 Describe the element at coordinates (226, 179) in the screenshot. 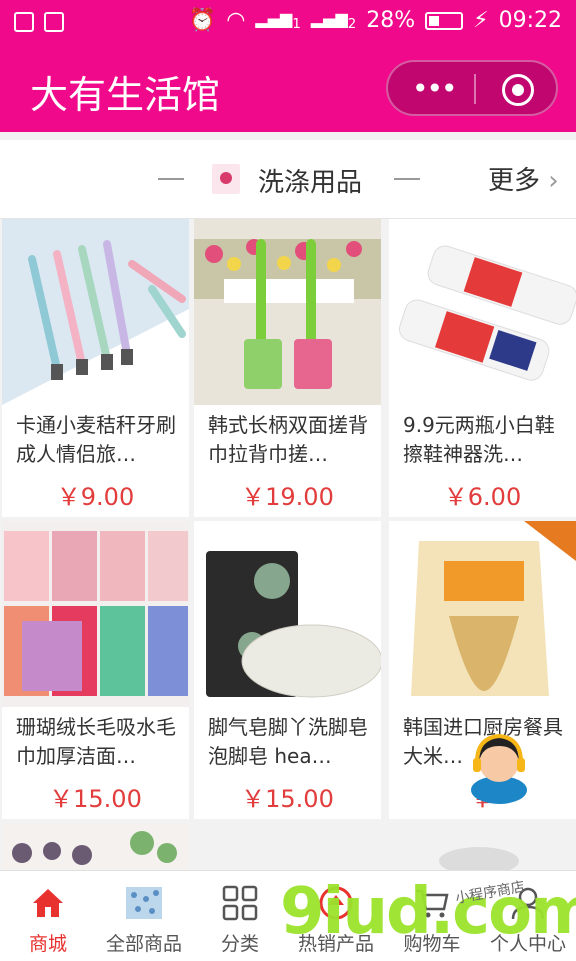

I see `category-icon` at that location.